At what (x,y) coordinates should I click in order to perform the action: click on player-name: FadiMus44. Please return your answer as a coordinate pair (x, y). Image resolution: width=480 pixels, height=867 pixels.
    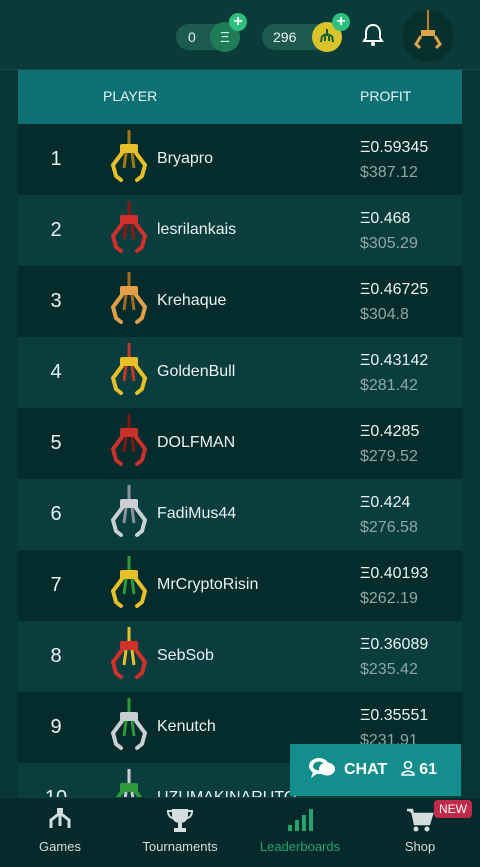
    Looking at the image, I should click on (196, 514).